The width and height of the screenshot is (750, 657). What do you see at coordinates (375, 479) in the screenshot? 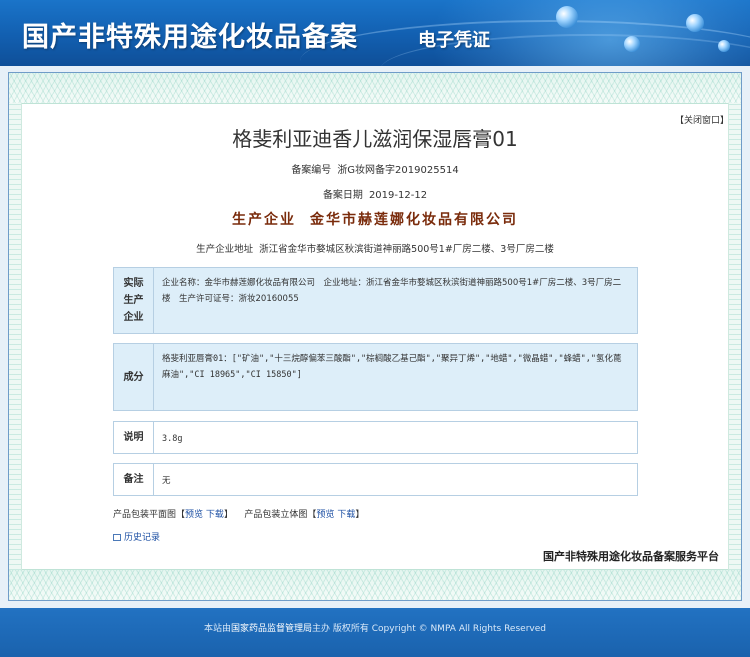
I see `remarks-section: 备注 无` at bounding box center [375, 479].